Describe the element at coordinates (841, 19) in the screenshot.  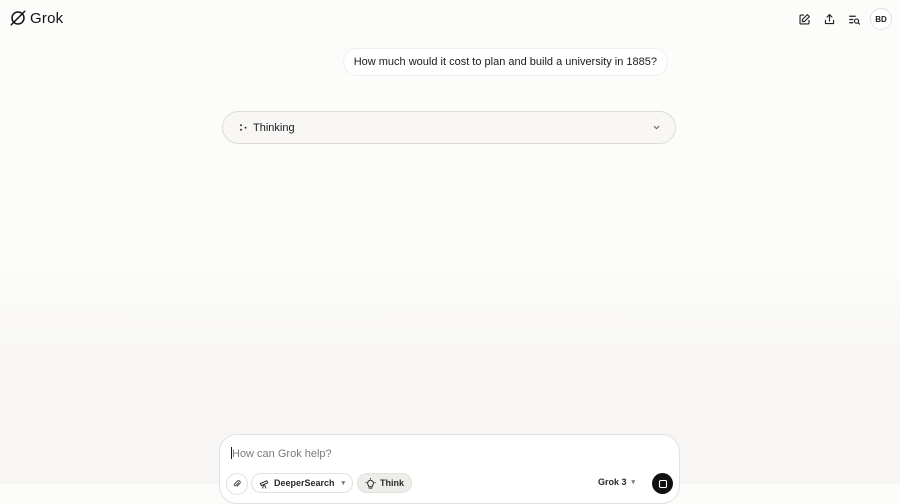
I see `top-actions: BD` at that location.